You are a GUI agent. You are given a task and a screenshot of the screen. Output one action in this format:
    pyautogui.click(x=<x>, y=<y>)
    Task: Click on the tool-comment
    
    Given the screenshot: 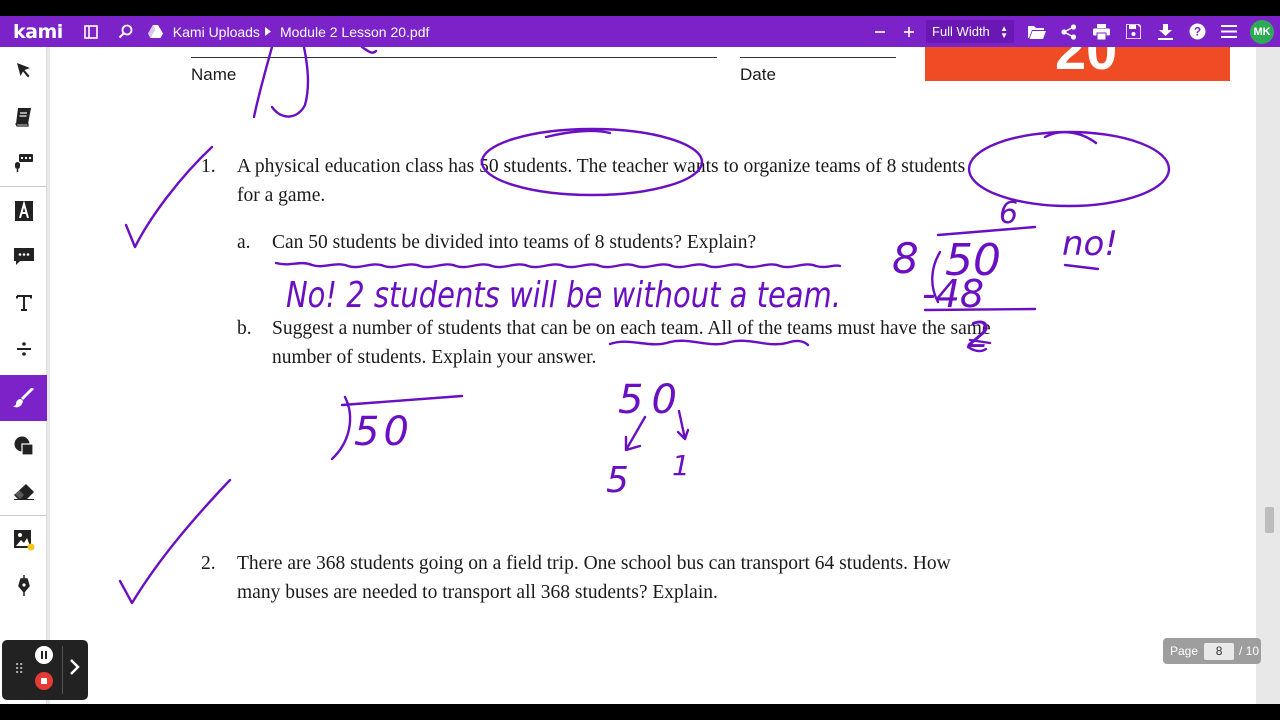 What is the action you would take?
    pyautogui.click(x=23, y=257)
    